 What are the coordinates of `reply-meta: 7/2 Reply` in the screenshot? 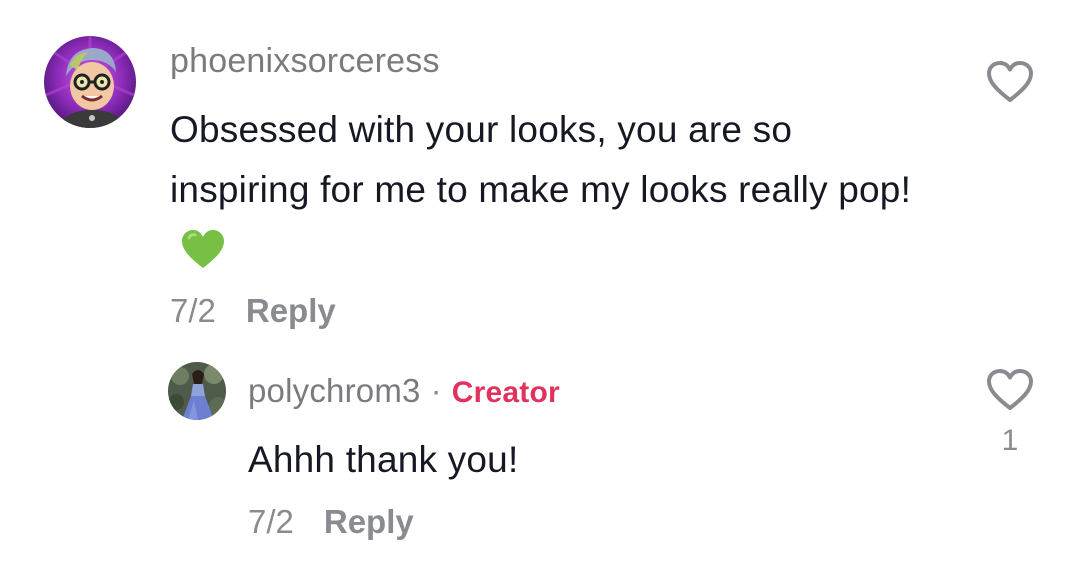 It's located at (331, 522).